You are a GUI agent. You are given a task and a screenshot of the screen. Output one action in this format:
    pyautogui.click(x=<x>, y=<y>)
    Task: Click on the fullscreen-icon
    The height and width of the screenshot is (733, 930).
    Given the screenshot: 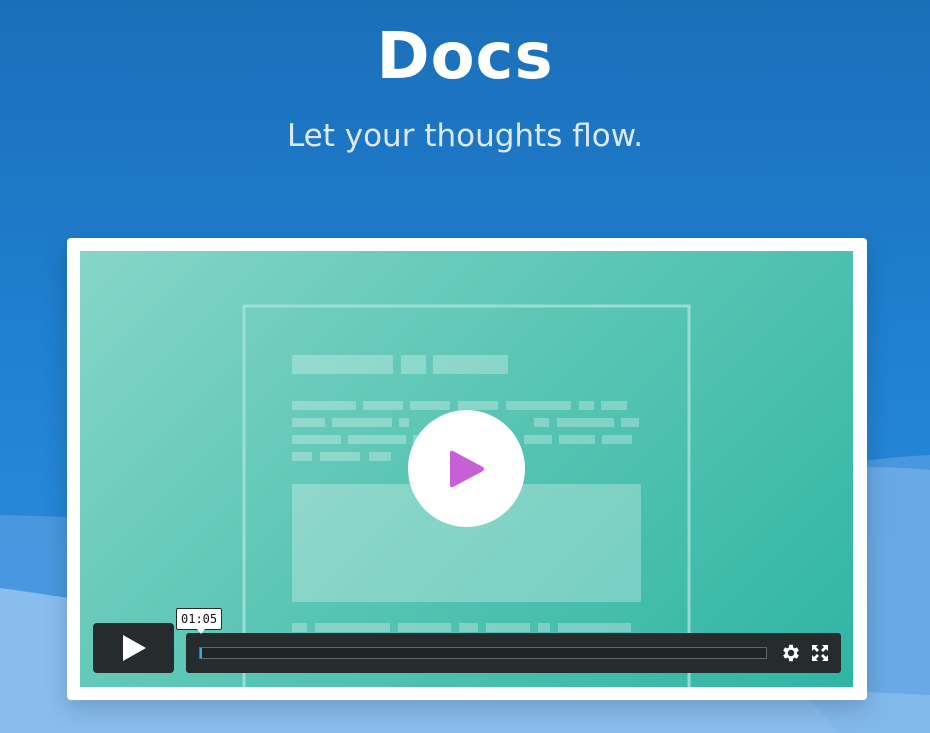 What is the action you would take?
    pyautogui.click(x=820, y=653)
    